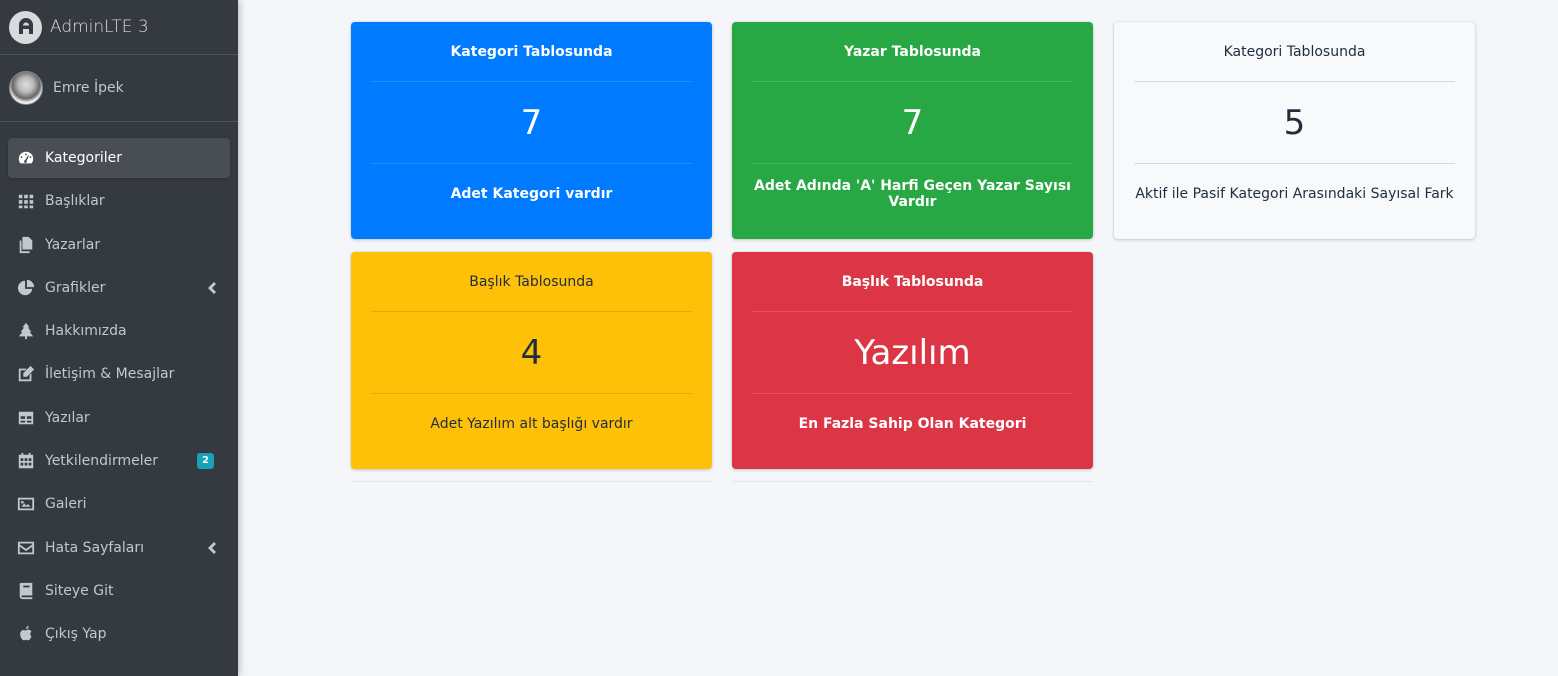 This screenshot has width=1558, height=676. I want to click on sidebar-item-hakkimizda: Hakkımızda, so click(119, 331).